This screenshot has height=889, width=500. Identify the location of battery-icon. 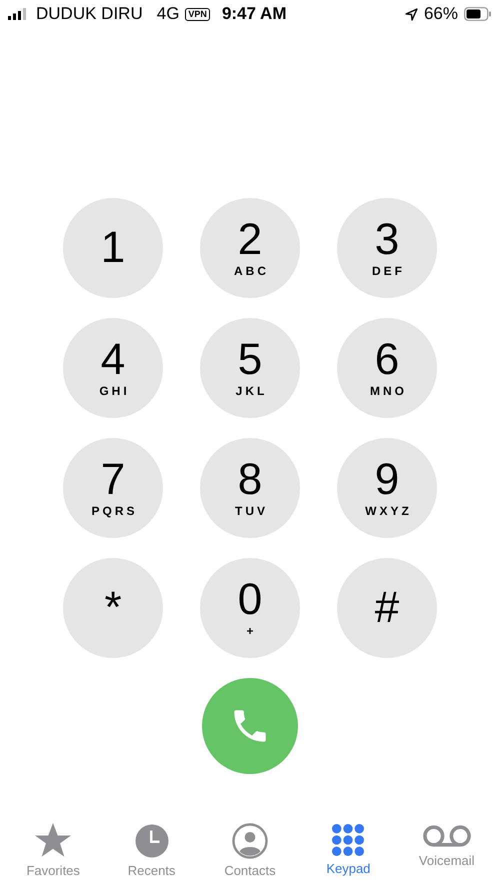
(478, 14).